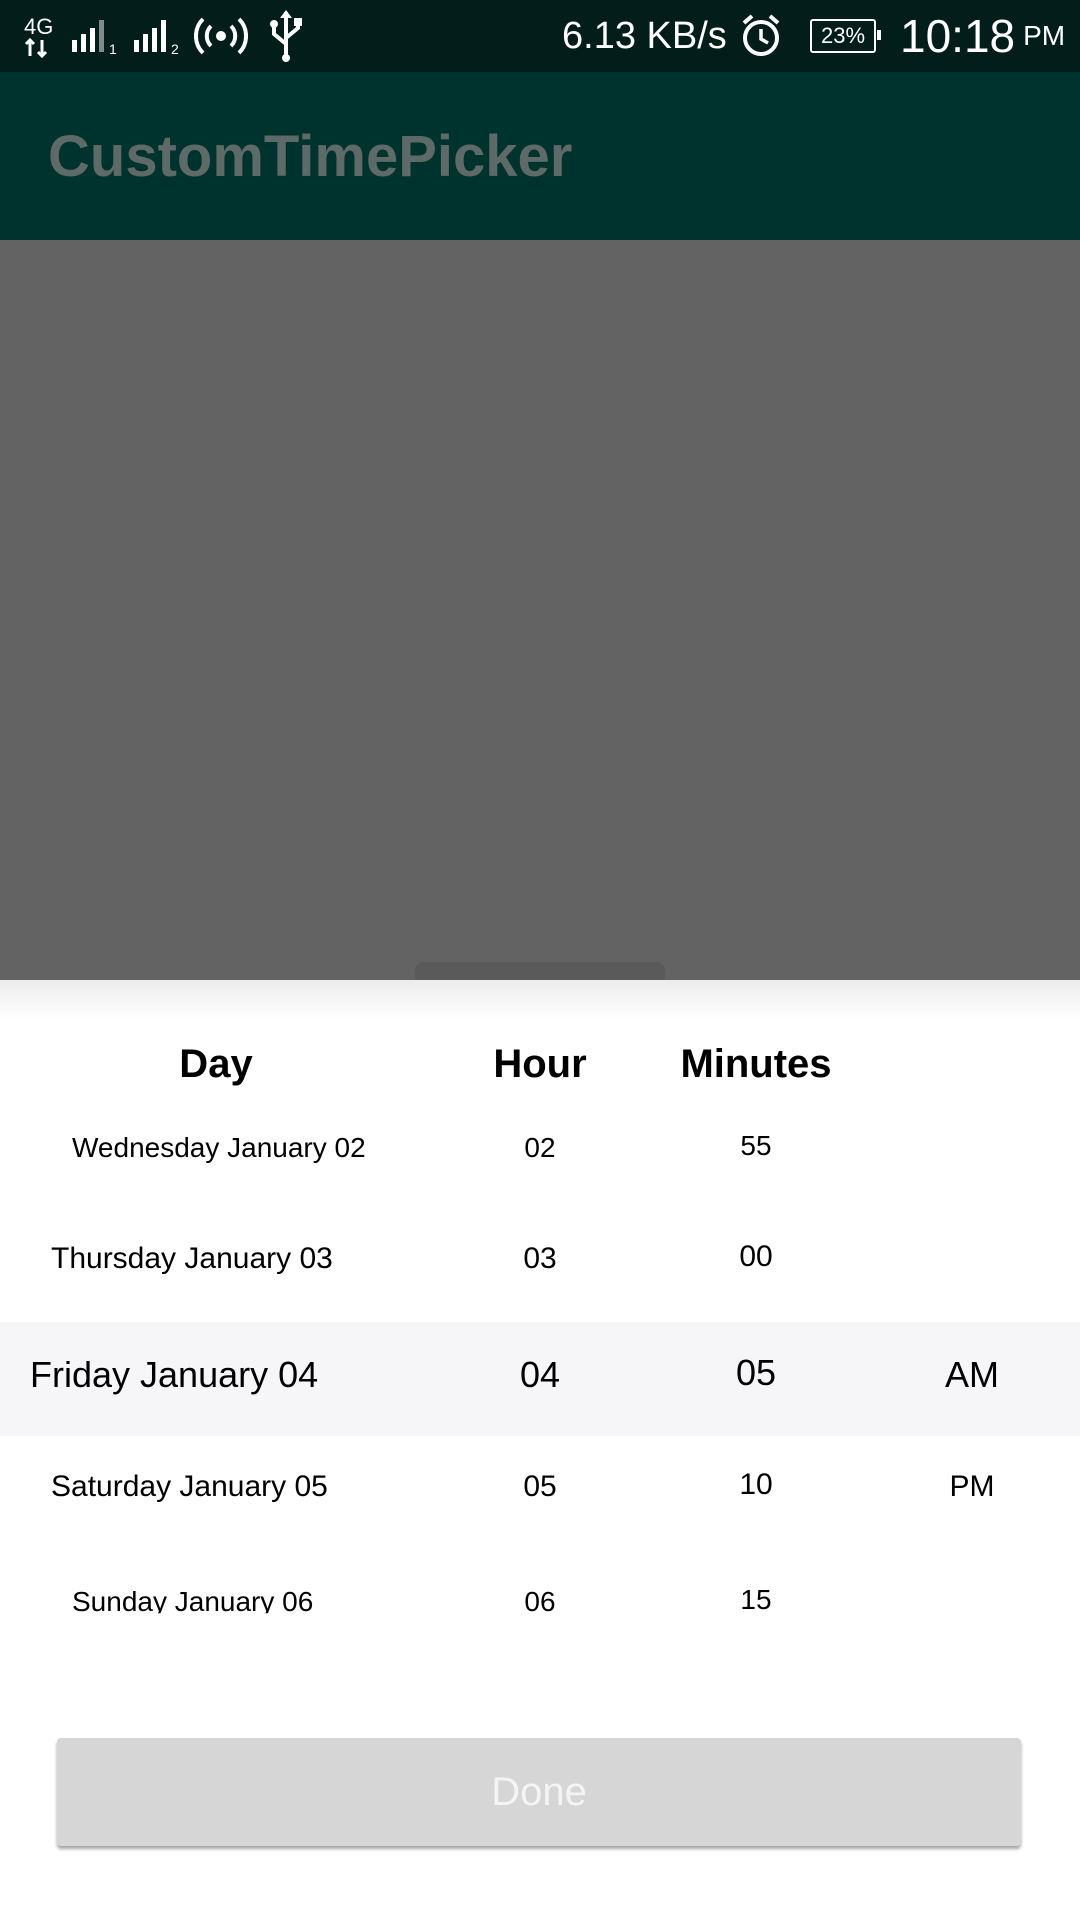  I want to click on battery-icon: 23%, so click(845, 36).